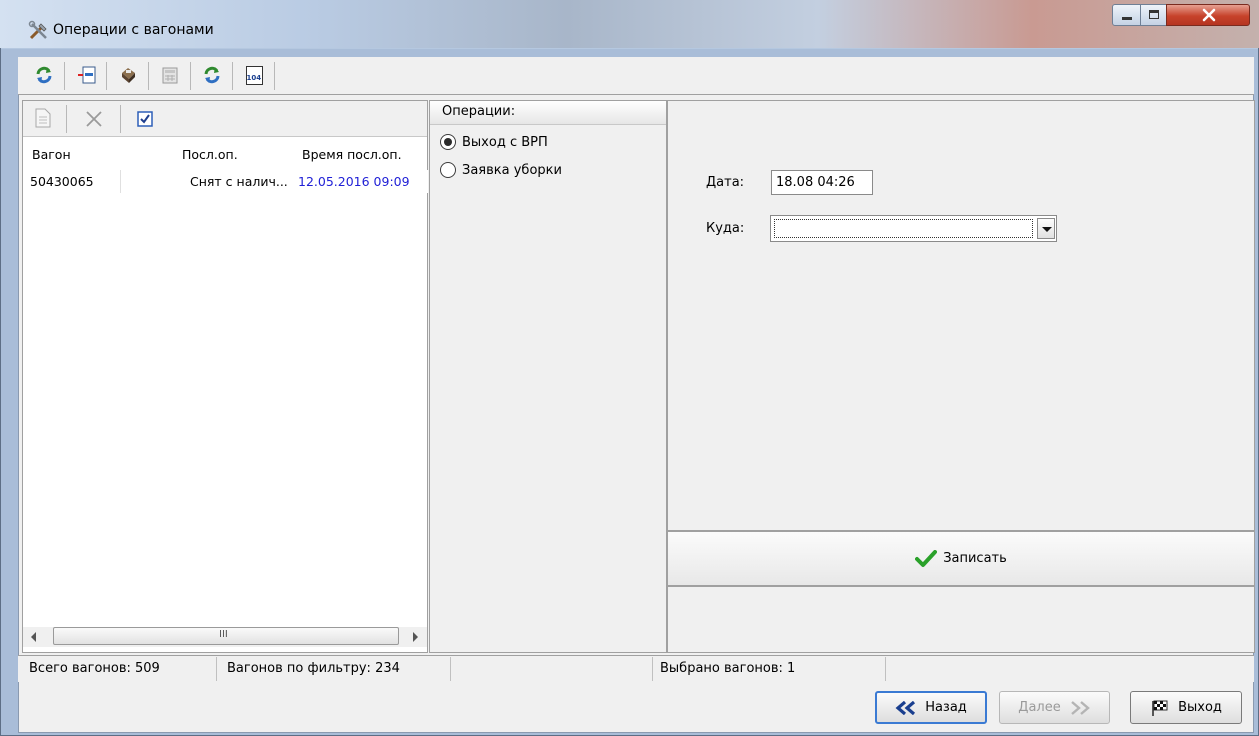  I want to click on back-button: Назад, so click(931, 707).